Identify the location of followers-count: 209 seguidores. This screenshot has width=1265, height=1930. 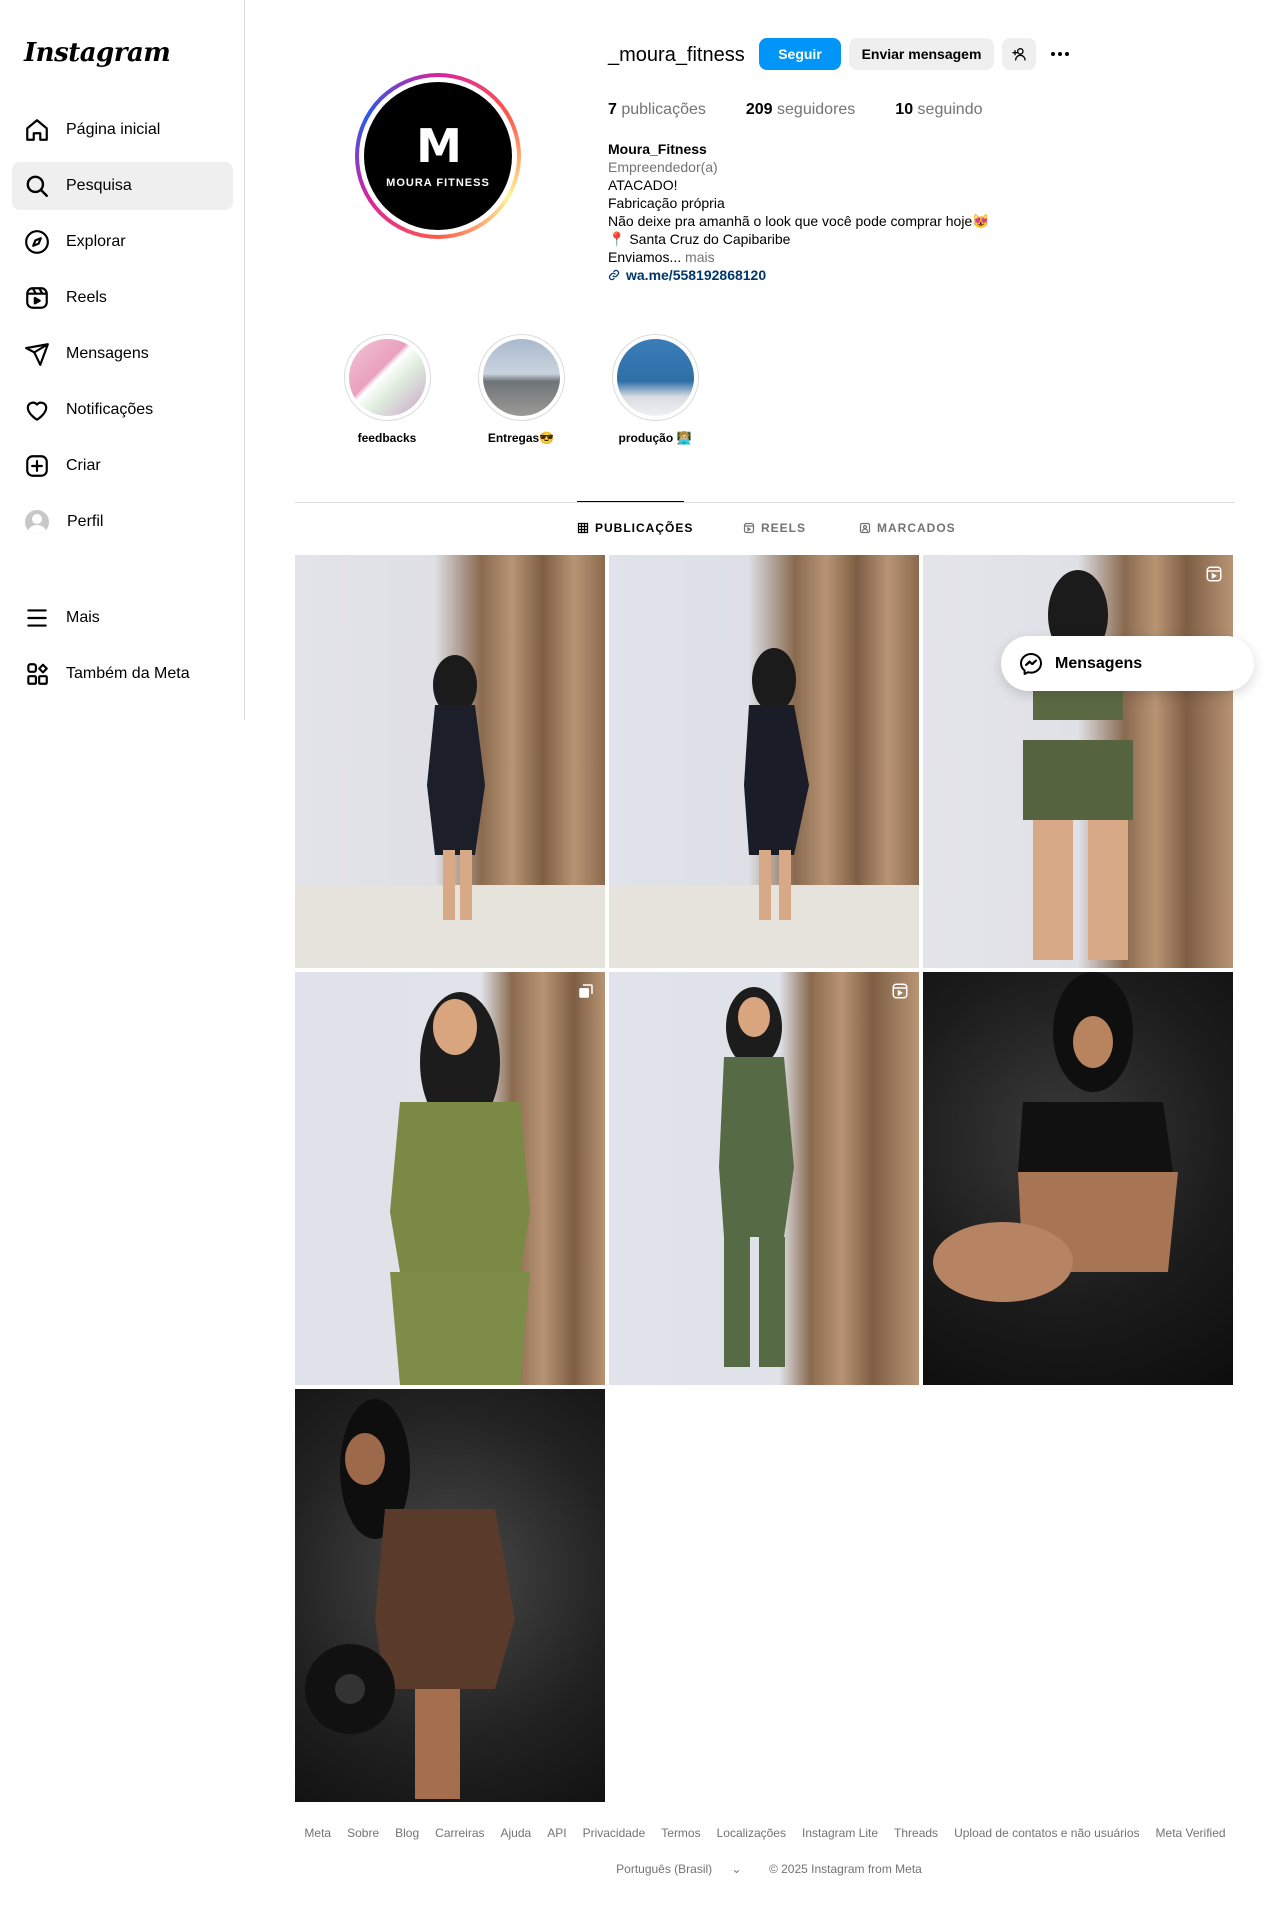
(800, 110).